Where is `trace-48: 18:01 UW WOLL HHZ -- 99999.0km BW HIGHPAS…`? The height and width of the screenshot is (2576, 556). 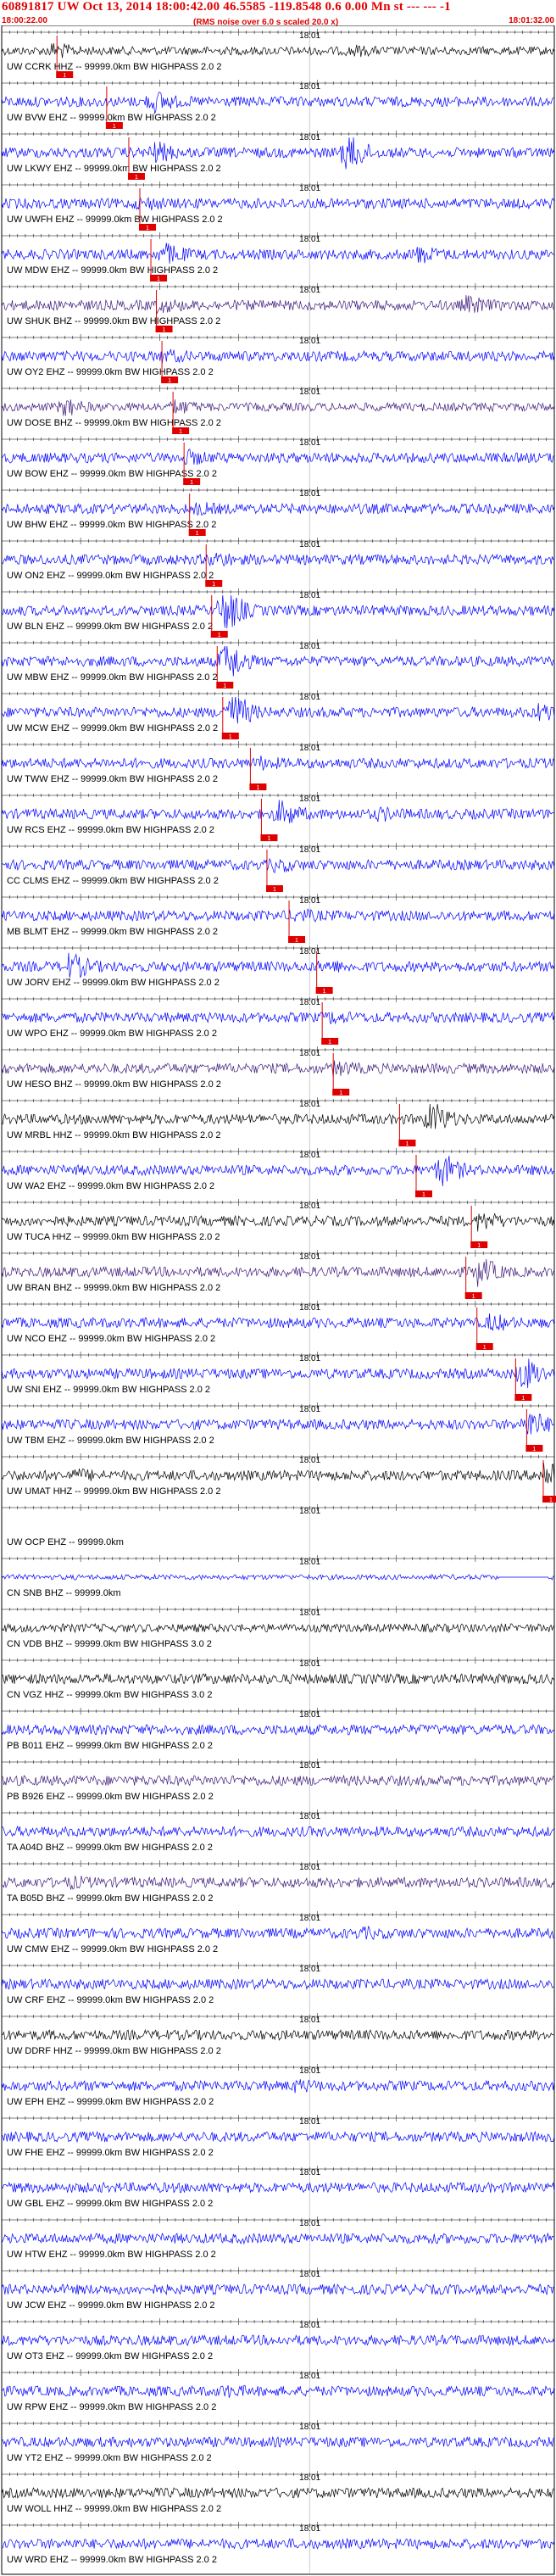
trace-48: 18:01 UW WOLL HHZ -- 99999.0km BW HIGHPAS… is located at coordinates (278, 2492).